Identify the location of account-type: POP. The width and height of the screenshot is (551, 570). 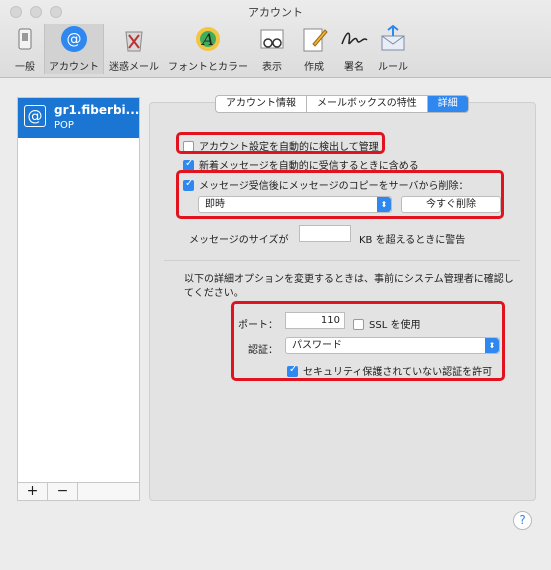
(64, 125).